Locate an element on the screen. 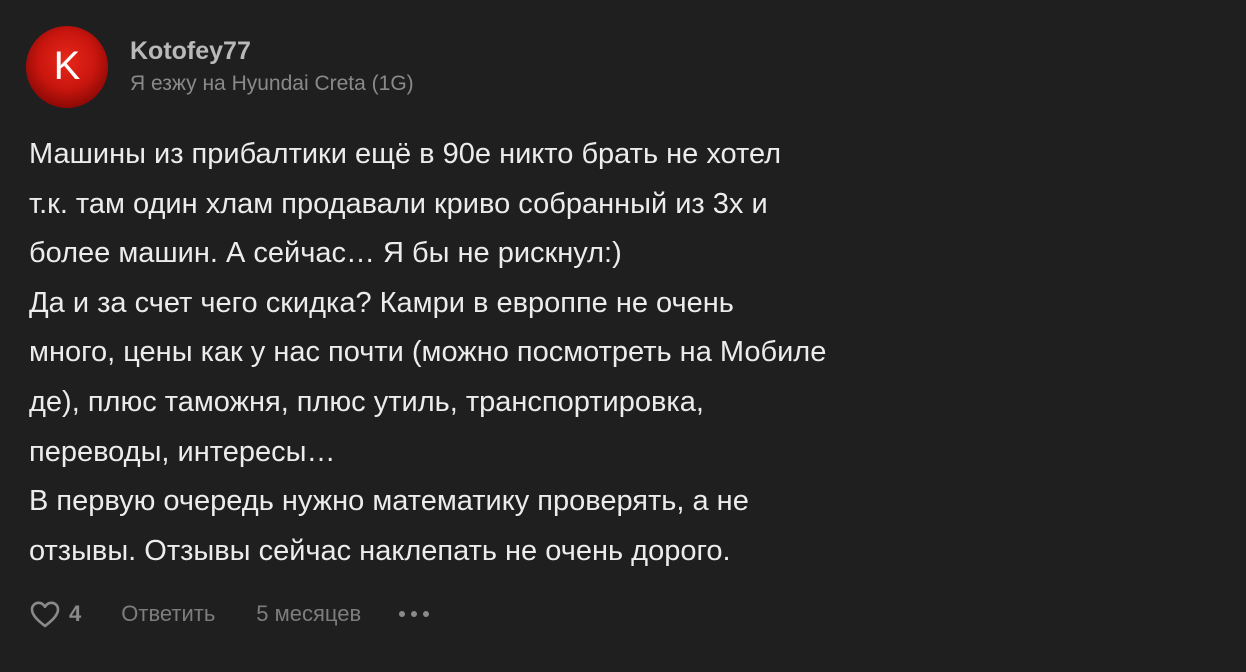 The image size is (1246, 672). timestamp: 5 месяцев is located at coordinates (309, 613).